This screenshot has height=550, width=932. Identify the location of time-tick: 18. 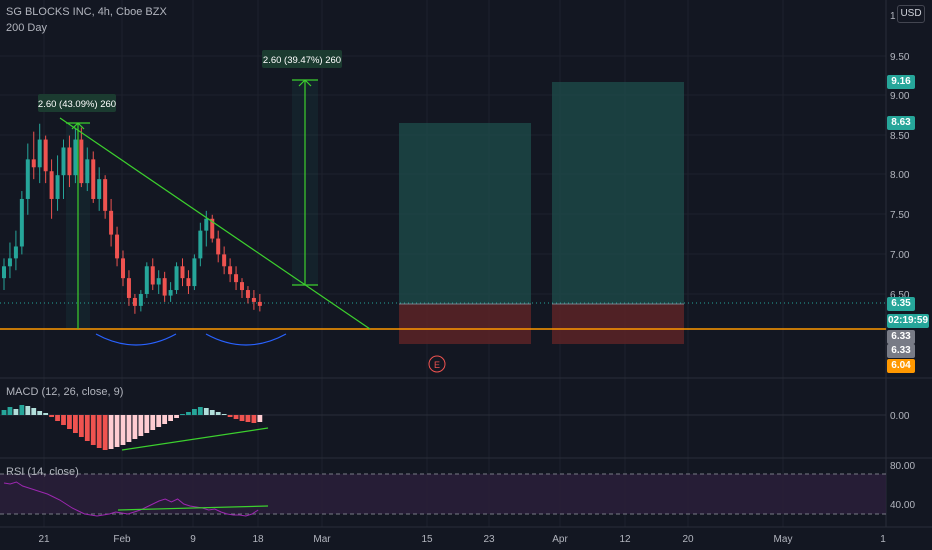
(258, 539).